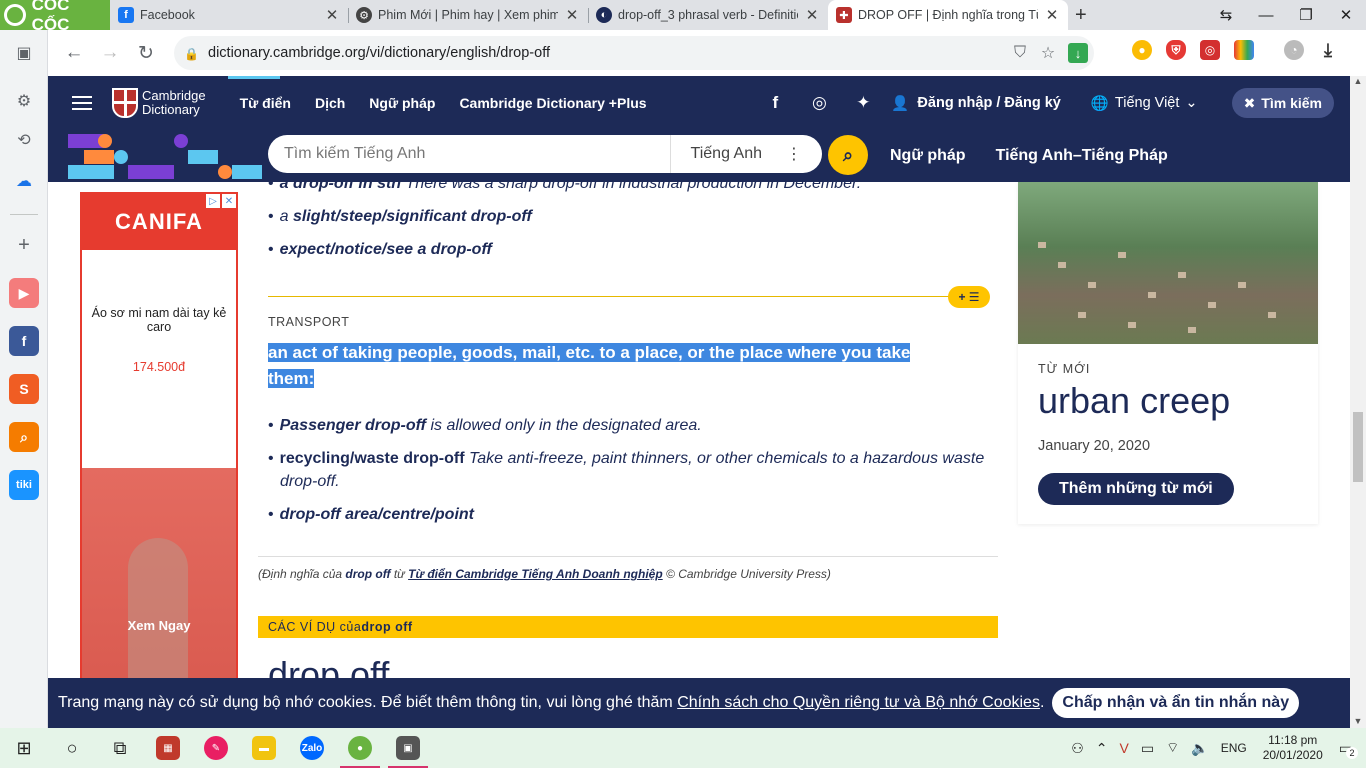 This screenshot has height=768, width=1366. I want to click on menu-icon, so click(82, 103).